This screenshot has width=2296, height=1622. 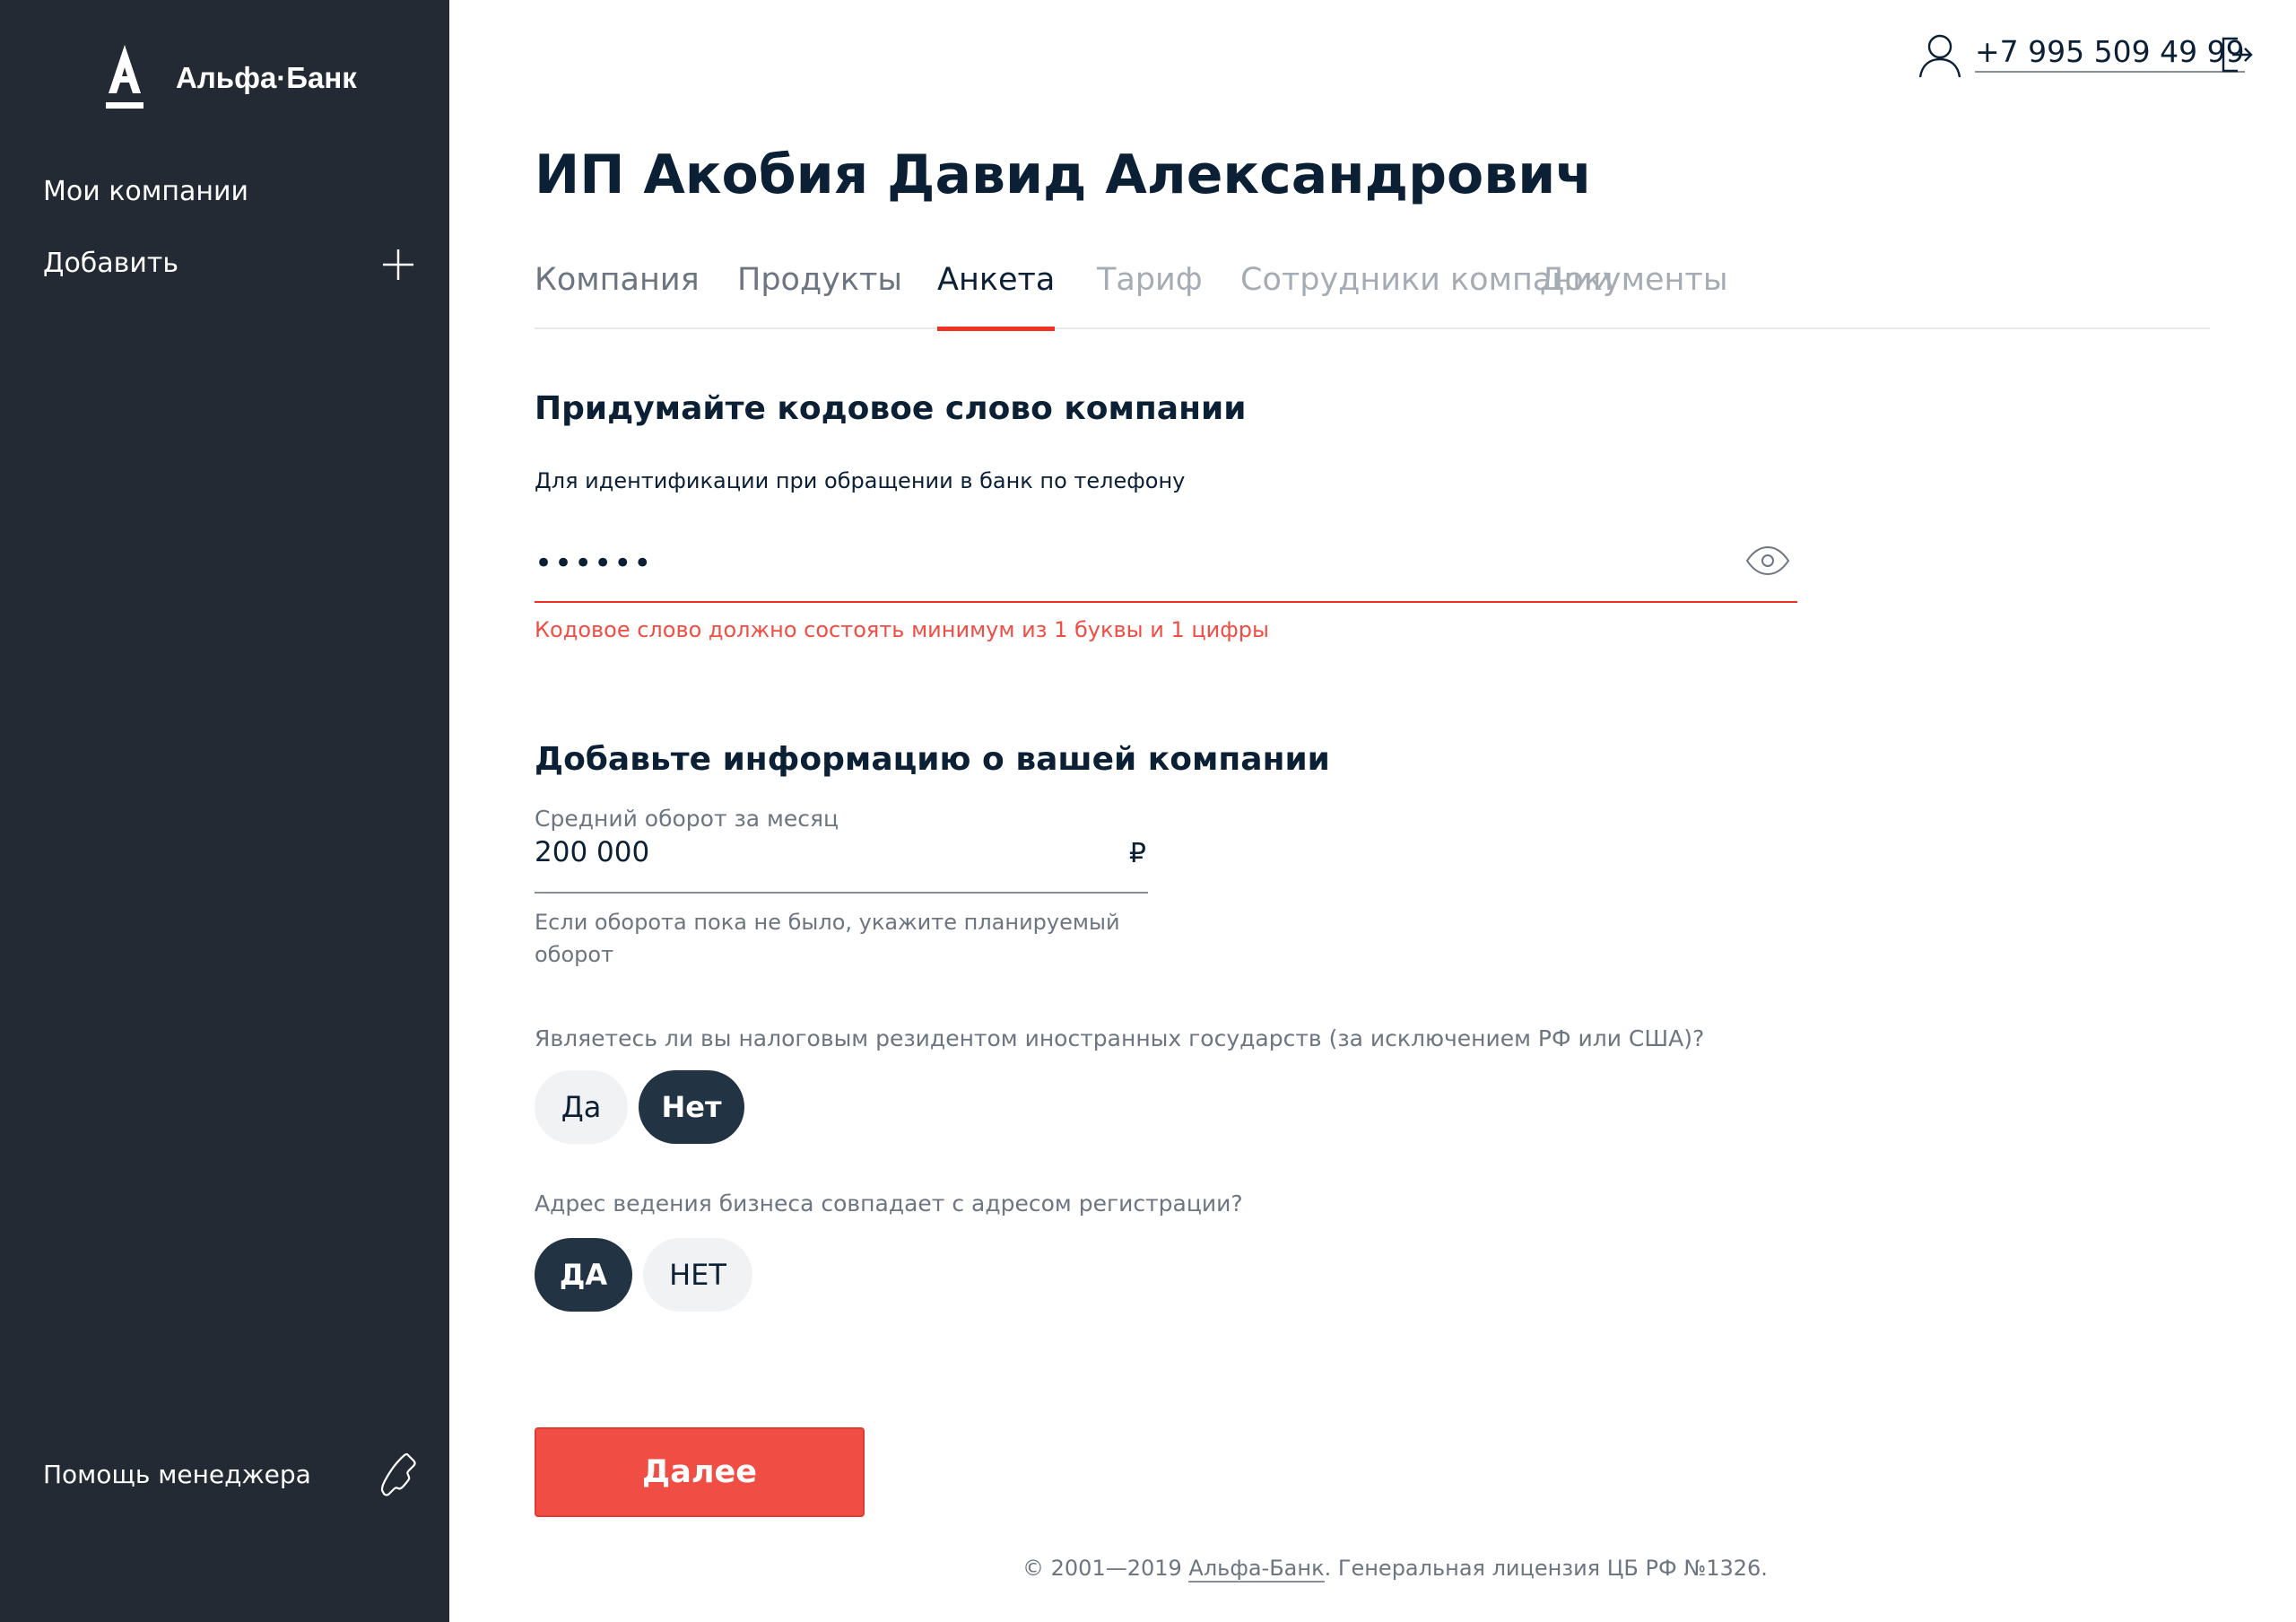 What do you see at coordinates (1166, 569) in the screenshot?
I see `codeword-input: ••••••` at bounding box center [1166, 569].